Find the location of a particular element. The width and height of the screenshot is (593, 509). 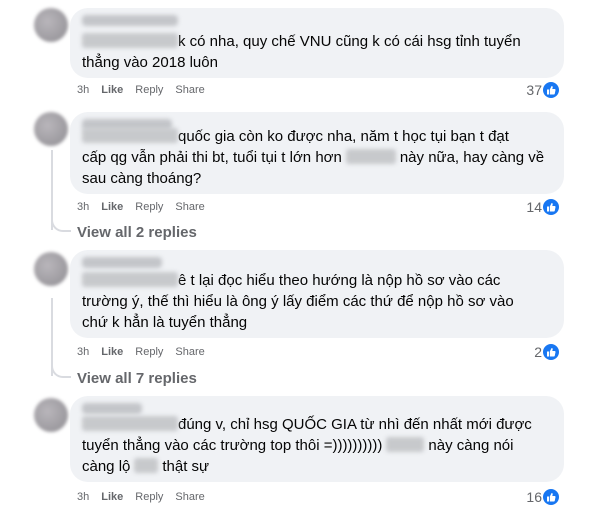

reaction-count: 2 is located at coordinates (546, 352).